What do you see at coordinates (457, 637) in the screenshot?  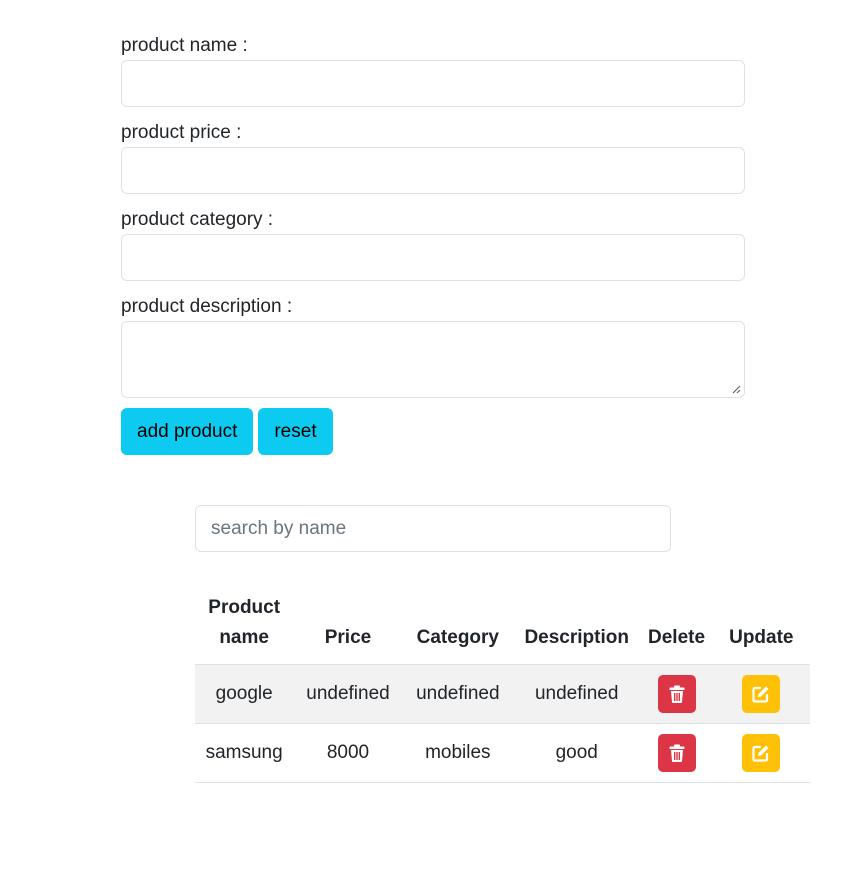 I see `header-category: Category` at bounding box center [457, 637].